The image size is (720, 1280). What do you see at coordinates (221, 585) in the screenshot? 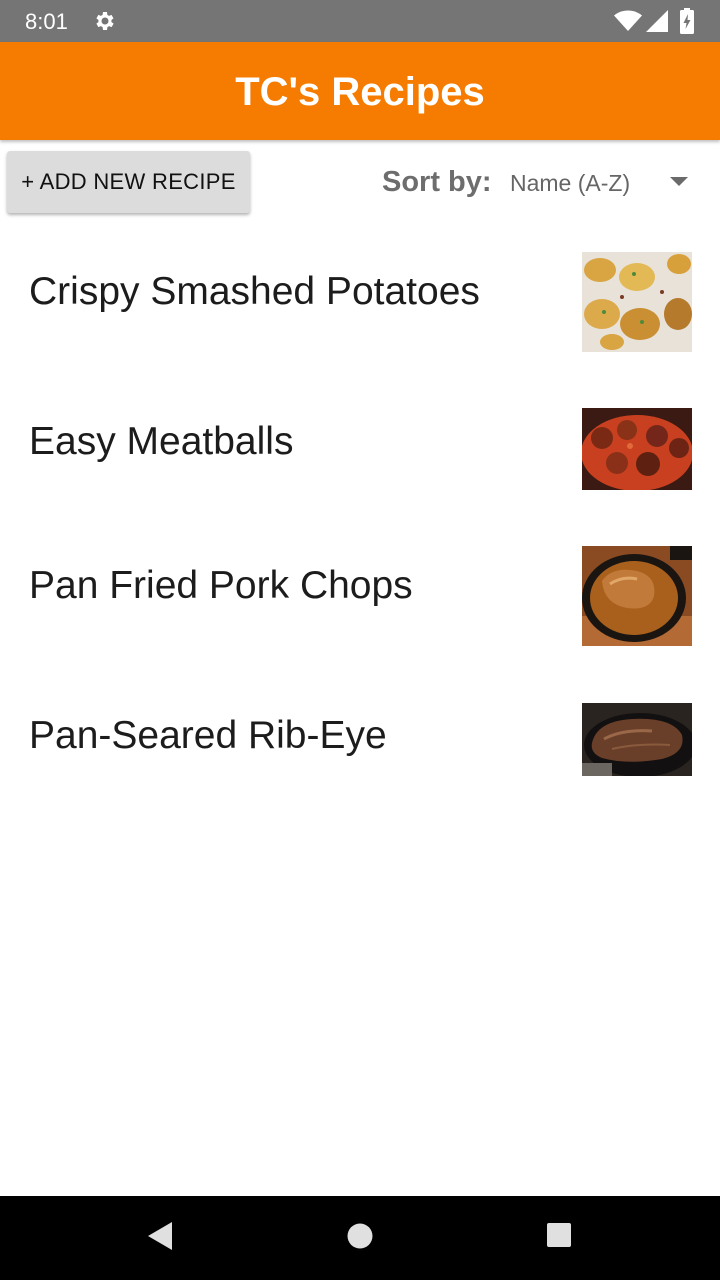
I see `recipe-name: Pan Fried Pork Chops` at bounding box center [221, 585].